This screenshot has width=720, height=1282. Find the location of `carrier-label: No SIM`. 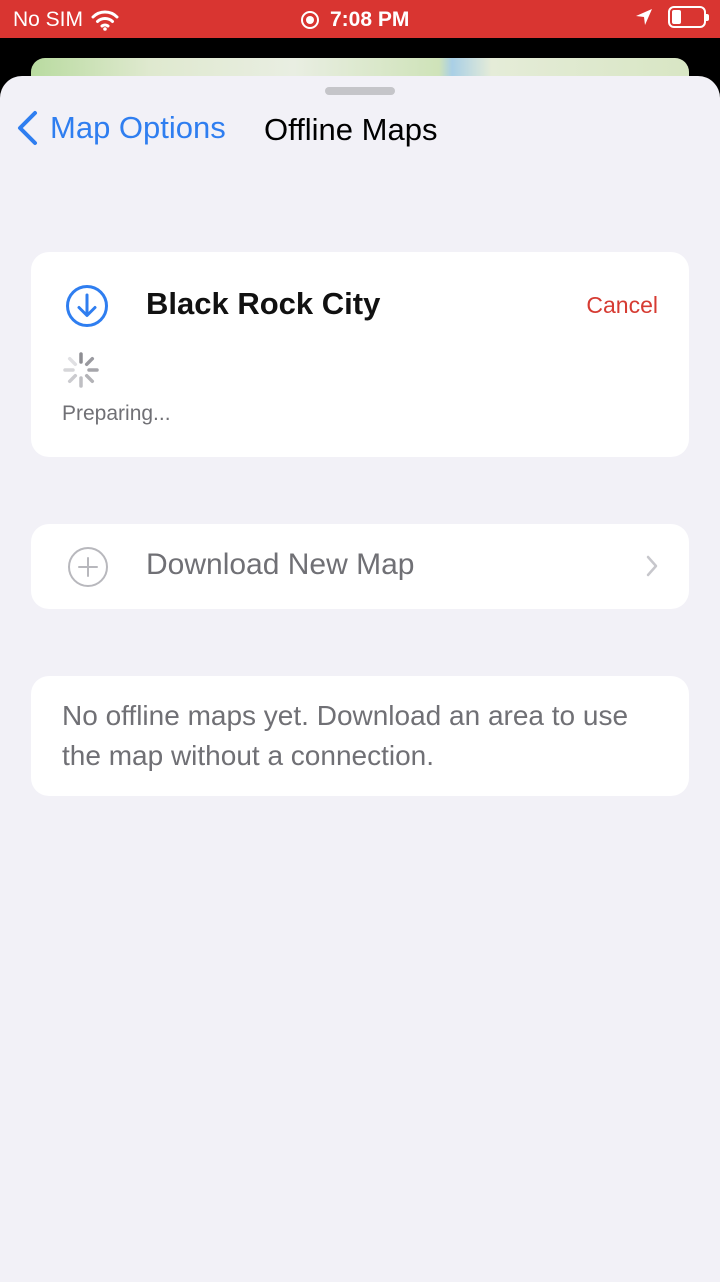

carrier-label: No SIM is located at coordinates (48, 19).